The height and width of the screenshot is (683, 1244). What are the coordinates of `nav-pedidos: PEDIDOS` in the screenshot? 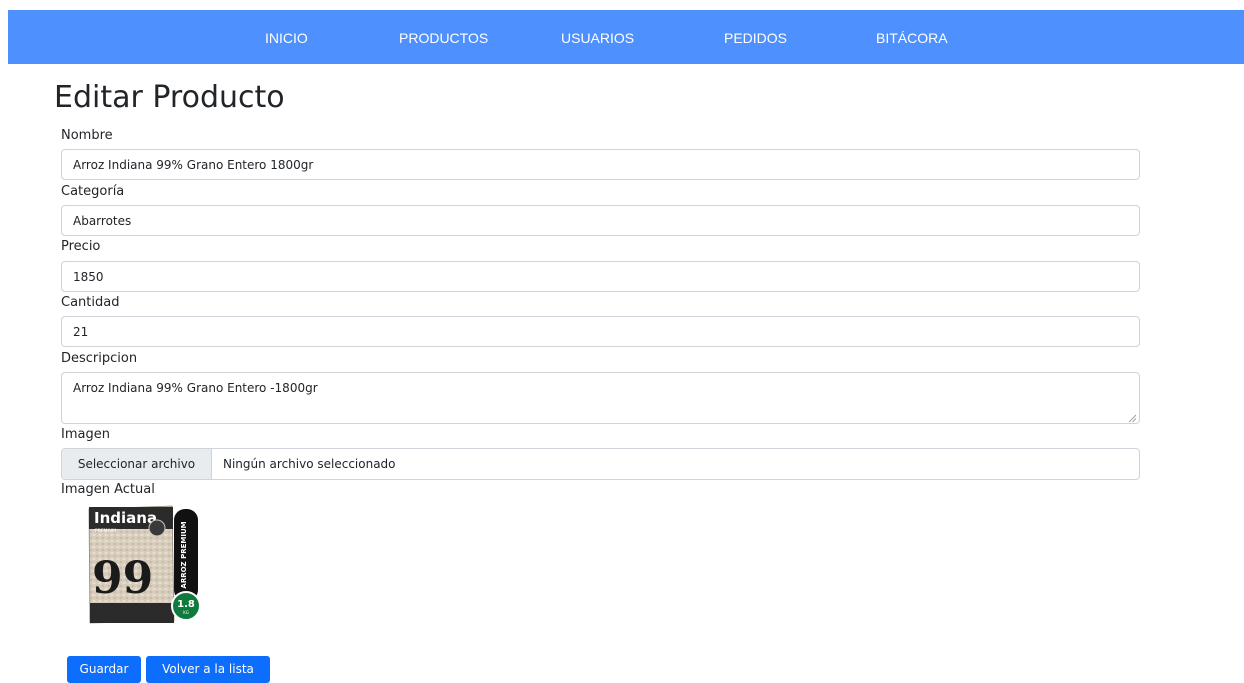 It's located at (755, 37).